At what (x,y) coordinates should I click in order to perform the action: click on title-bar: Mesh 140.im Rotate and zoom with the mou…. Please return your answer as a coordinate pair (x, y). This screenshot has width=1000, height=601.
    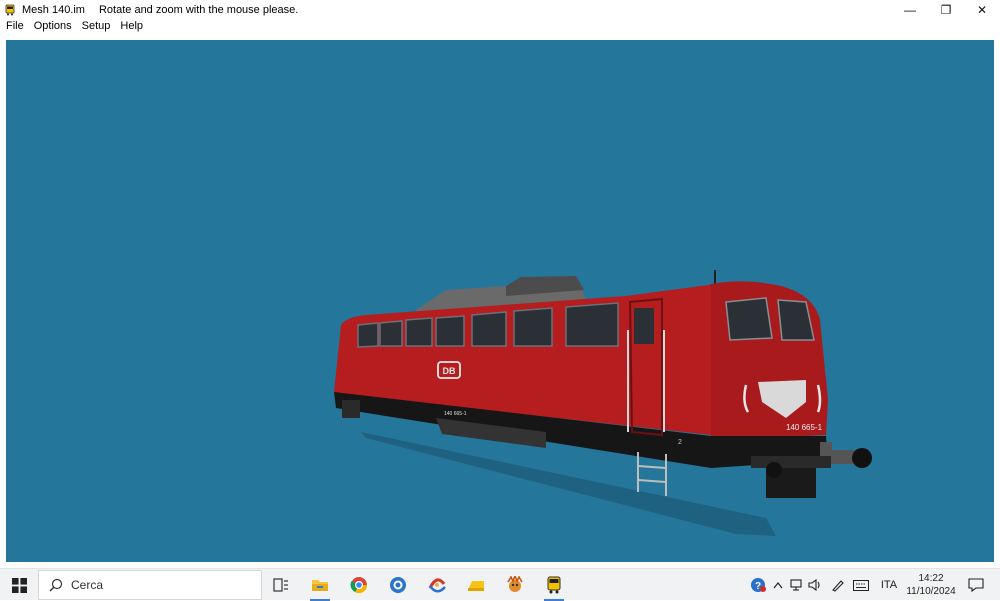
    Looking at the image, I should click on (500, 9).